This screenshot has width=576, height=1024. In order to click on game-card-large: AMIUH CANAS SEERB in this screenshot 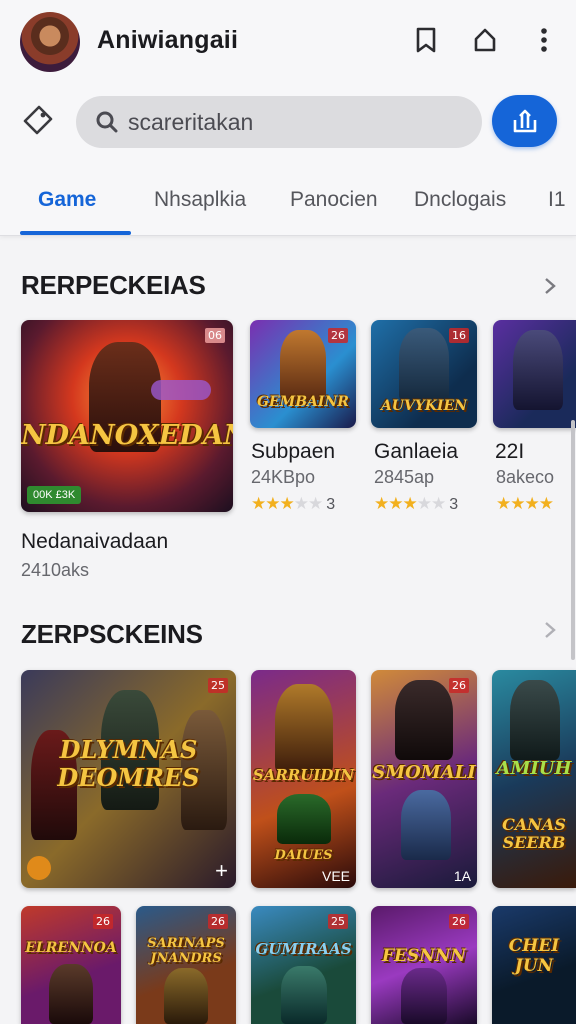, I will do `click(534, 779)`.